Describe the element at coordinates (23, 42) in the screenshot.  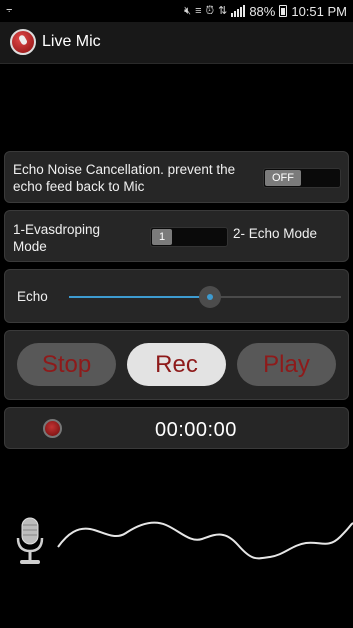
I see `mic-logo-icon` at that location.